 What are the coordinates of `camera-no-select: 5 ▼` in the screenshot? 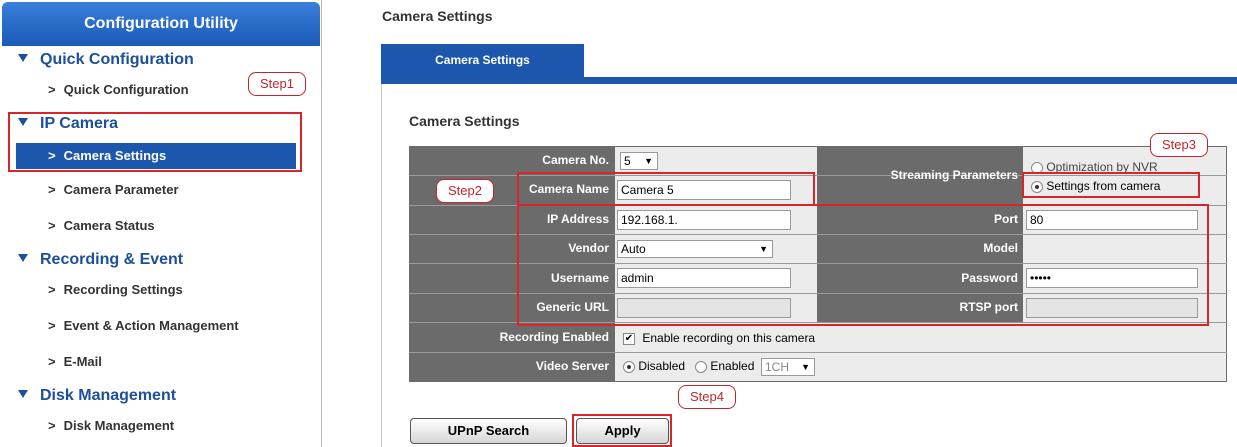 It's located at (639, 161).